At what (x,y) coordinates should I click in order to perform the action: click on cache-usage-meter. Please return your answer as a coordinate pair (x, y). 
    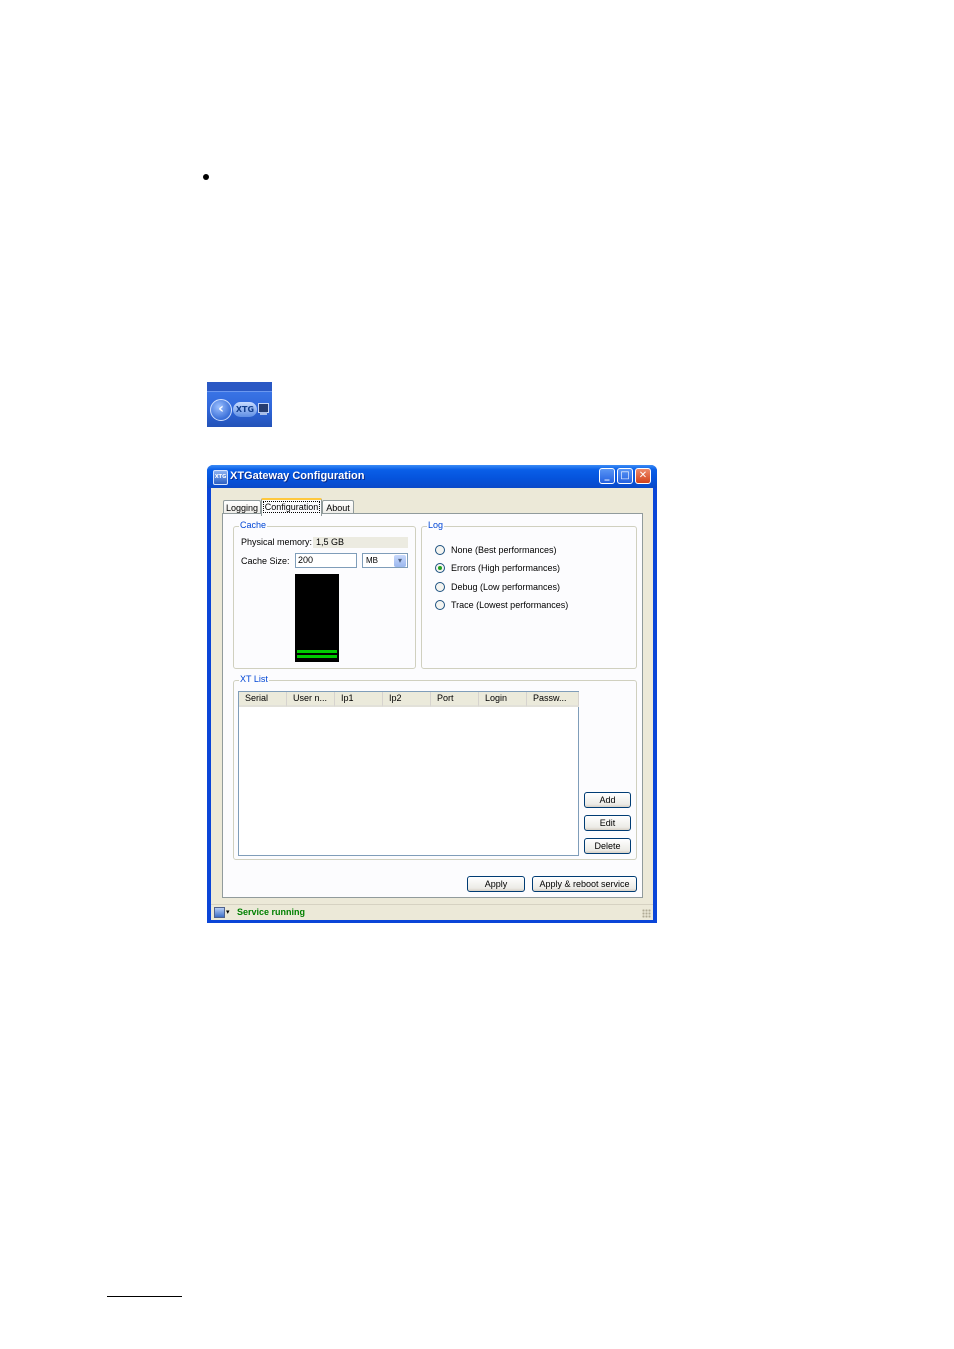
    Looking at the image, I should click on (317, 618).